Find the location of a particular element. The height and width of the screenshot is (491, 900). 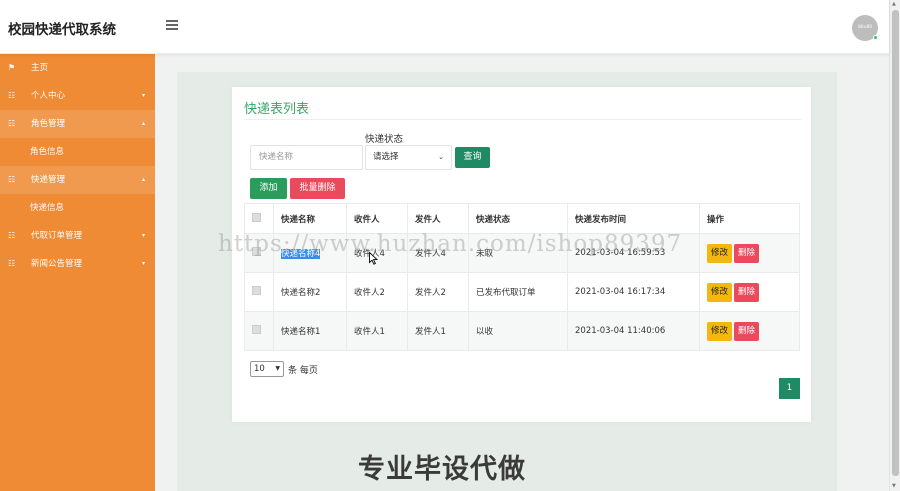

status-select: 请选择 ⌄ is located at coordinates (408, 157).